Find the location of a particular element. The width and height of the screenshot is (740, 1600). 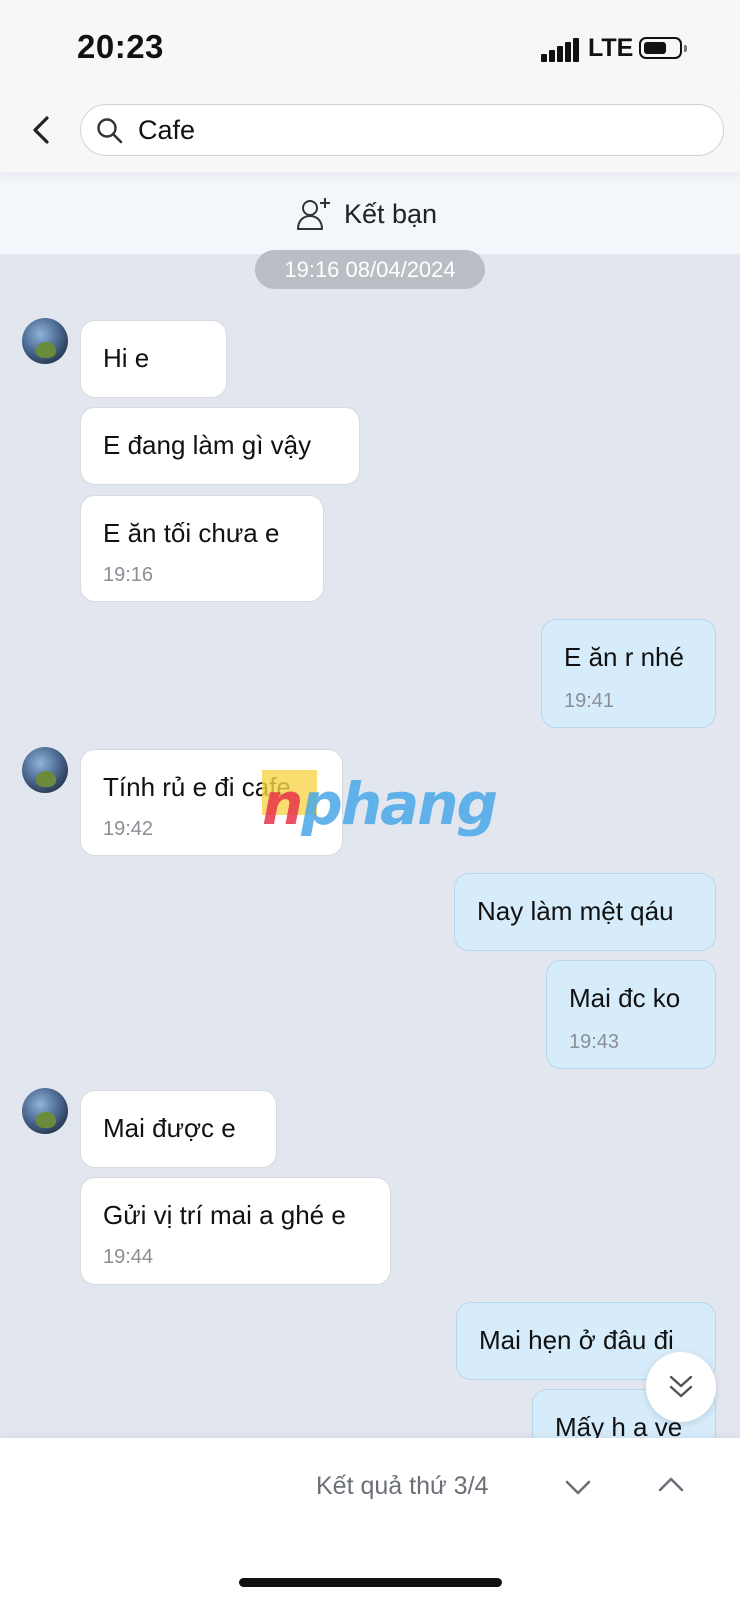

message-bubble: Nay làm mệt qáu is located at coordinates (585, 912).